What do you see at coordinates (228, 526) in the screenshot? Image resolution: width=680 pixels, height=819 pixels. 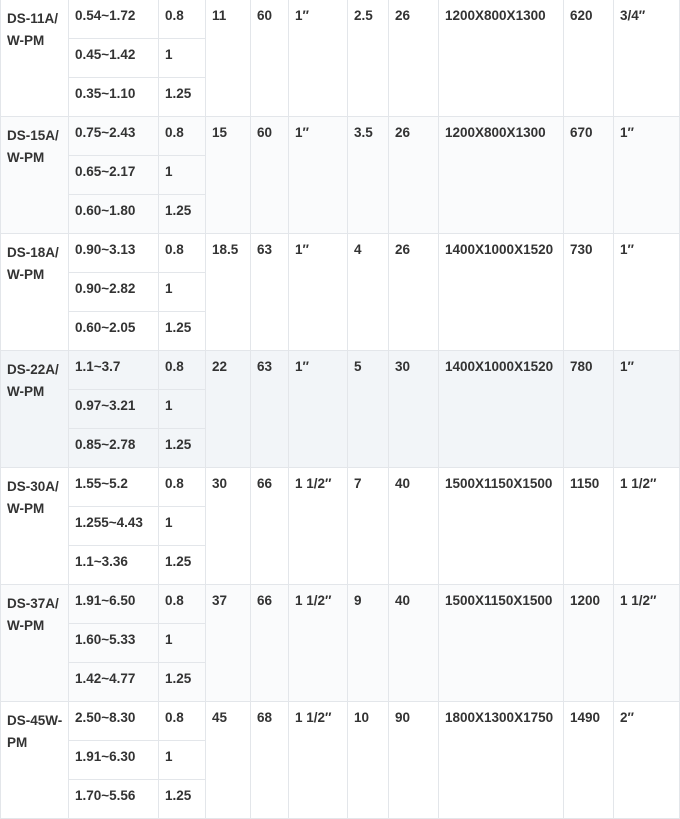 I see `power-cell: 30` at bounding box center [228, 526].